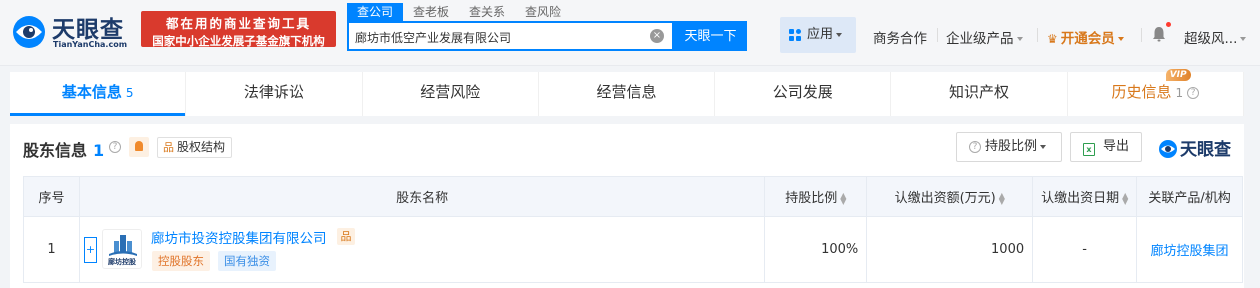  Describe the element at coordinates (1116, 146) in the screenshot. I see `export-label: 导出` at that location.